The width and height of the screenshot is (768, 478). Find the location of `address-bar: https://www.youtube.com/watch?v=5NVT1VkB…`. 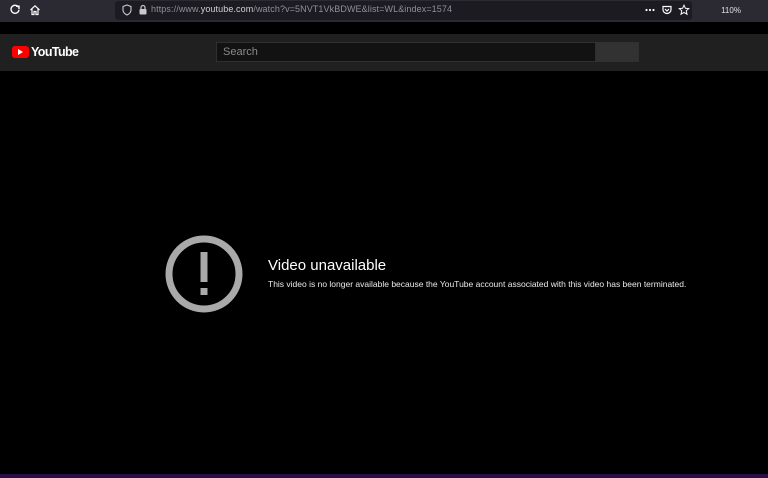

address-bar: https://www.youtube.com/watch?v=5NVT1VkB… is located at coordinates (428, 10).